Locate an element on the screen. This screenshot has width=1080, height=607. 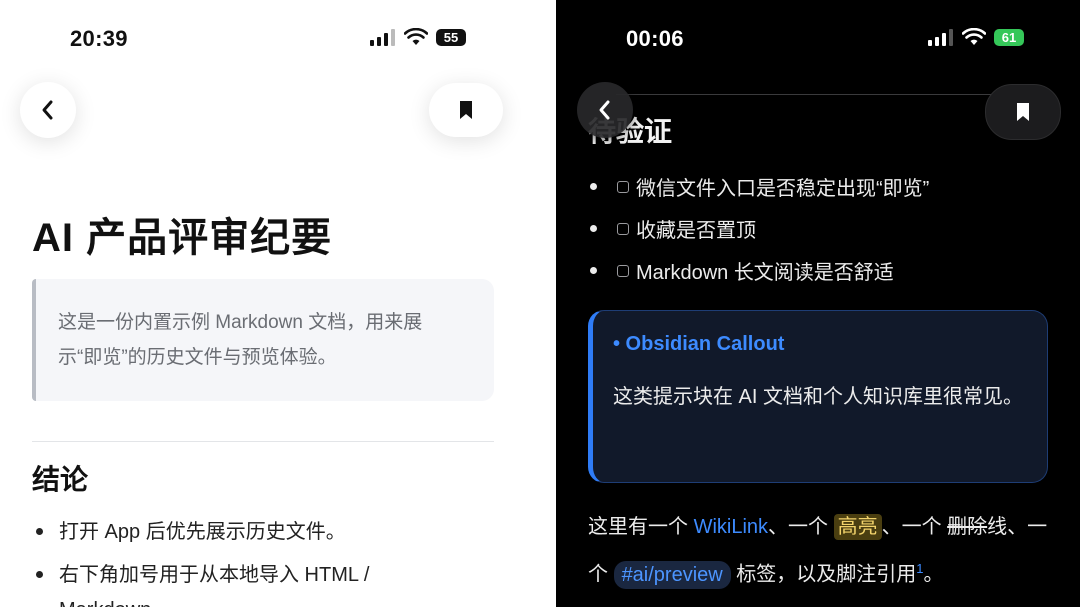
wikilink: WikiLink is located at coordinates (731, 527).